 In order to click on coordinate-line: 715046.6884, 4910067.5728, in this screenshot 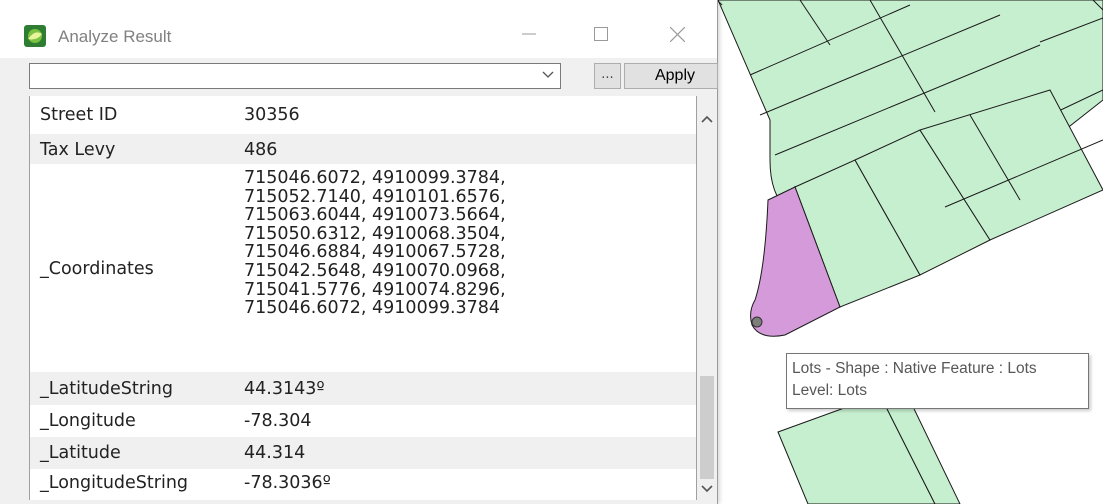, I will do `click(375, 252)`.